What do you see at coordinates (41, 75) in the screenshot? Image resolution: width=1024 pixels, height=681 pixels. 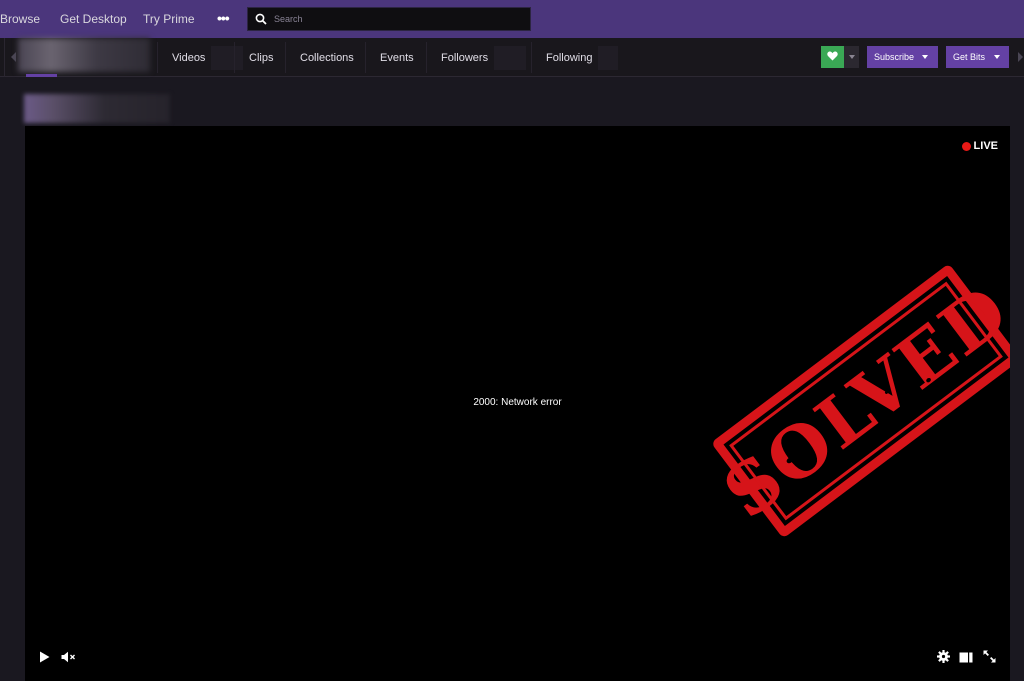 I see `active-tab-indicator` at bounding box center [41, 75].